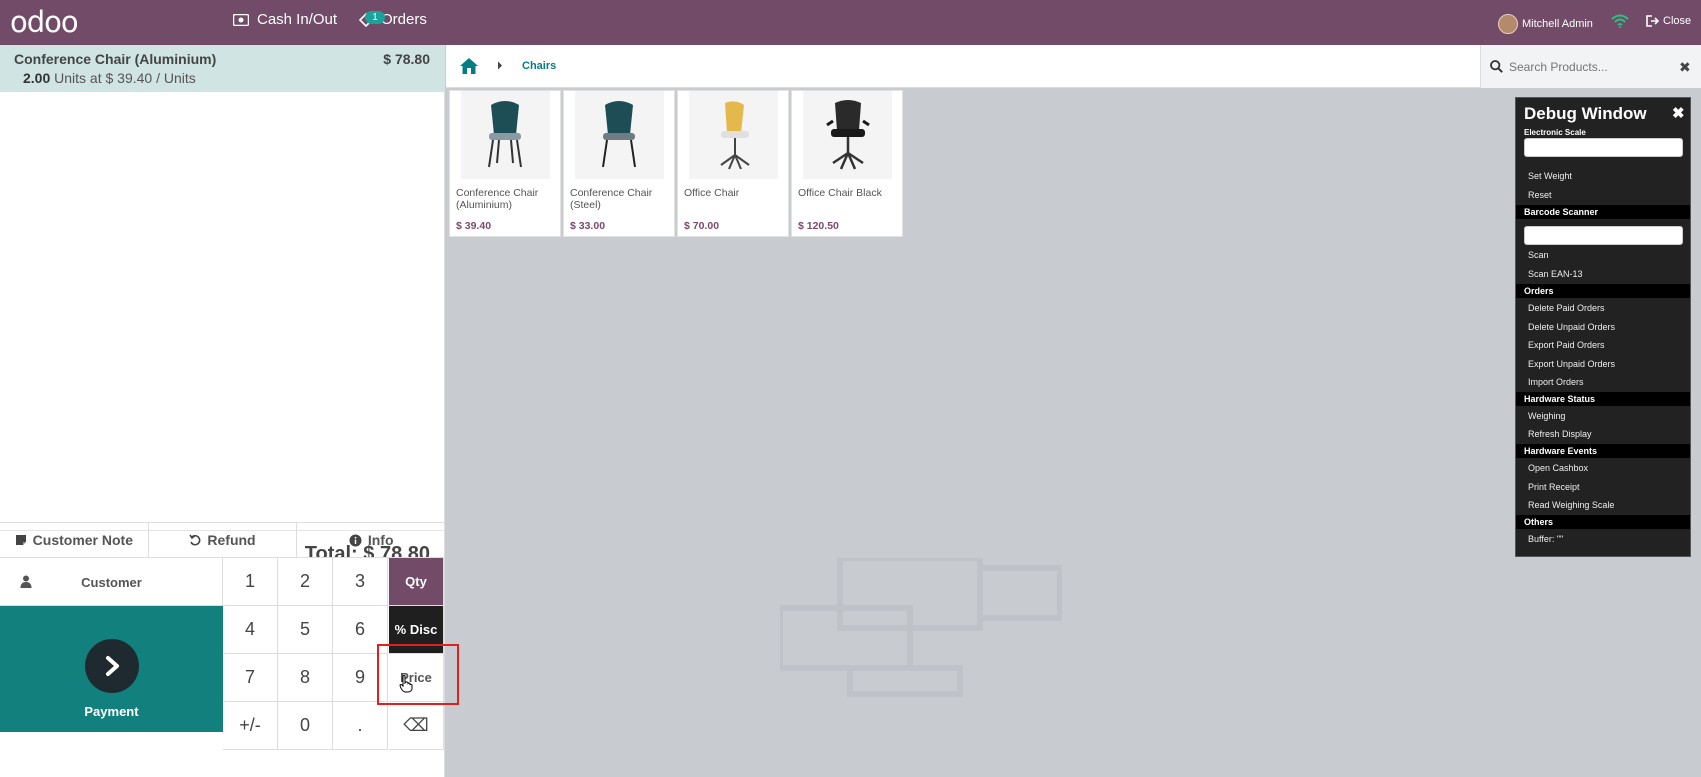 The width and height of the screenshot is (1701, 777). I want to click on open-cashbox-button: Open Cashbox, so click(1558, 468).